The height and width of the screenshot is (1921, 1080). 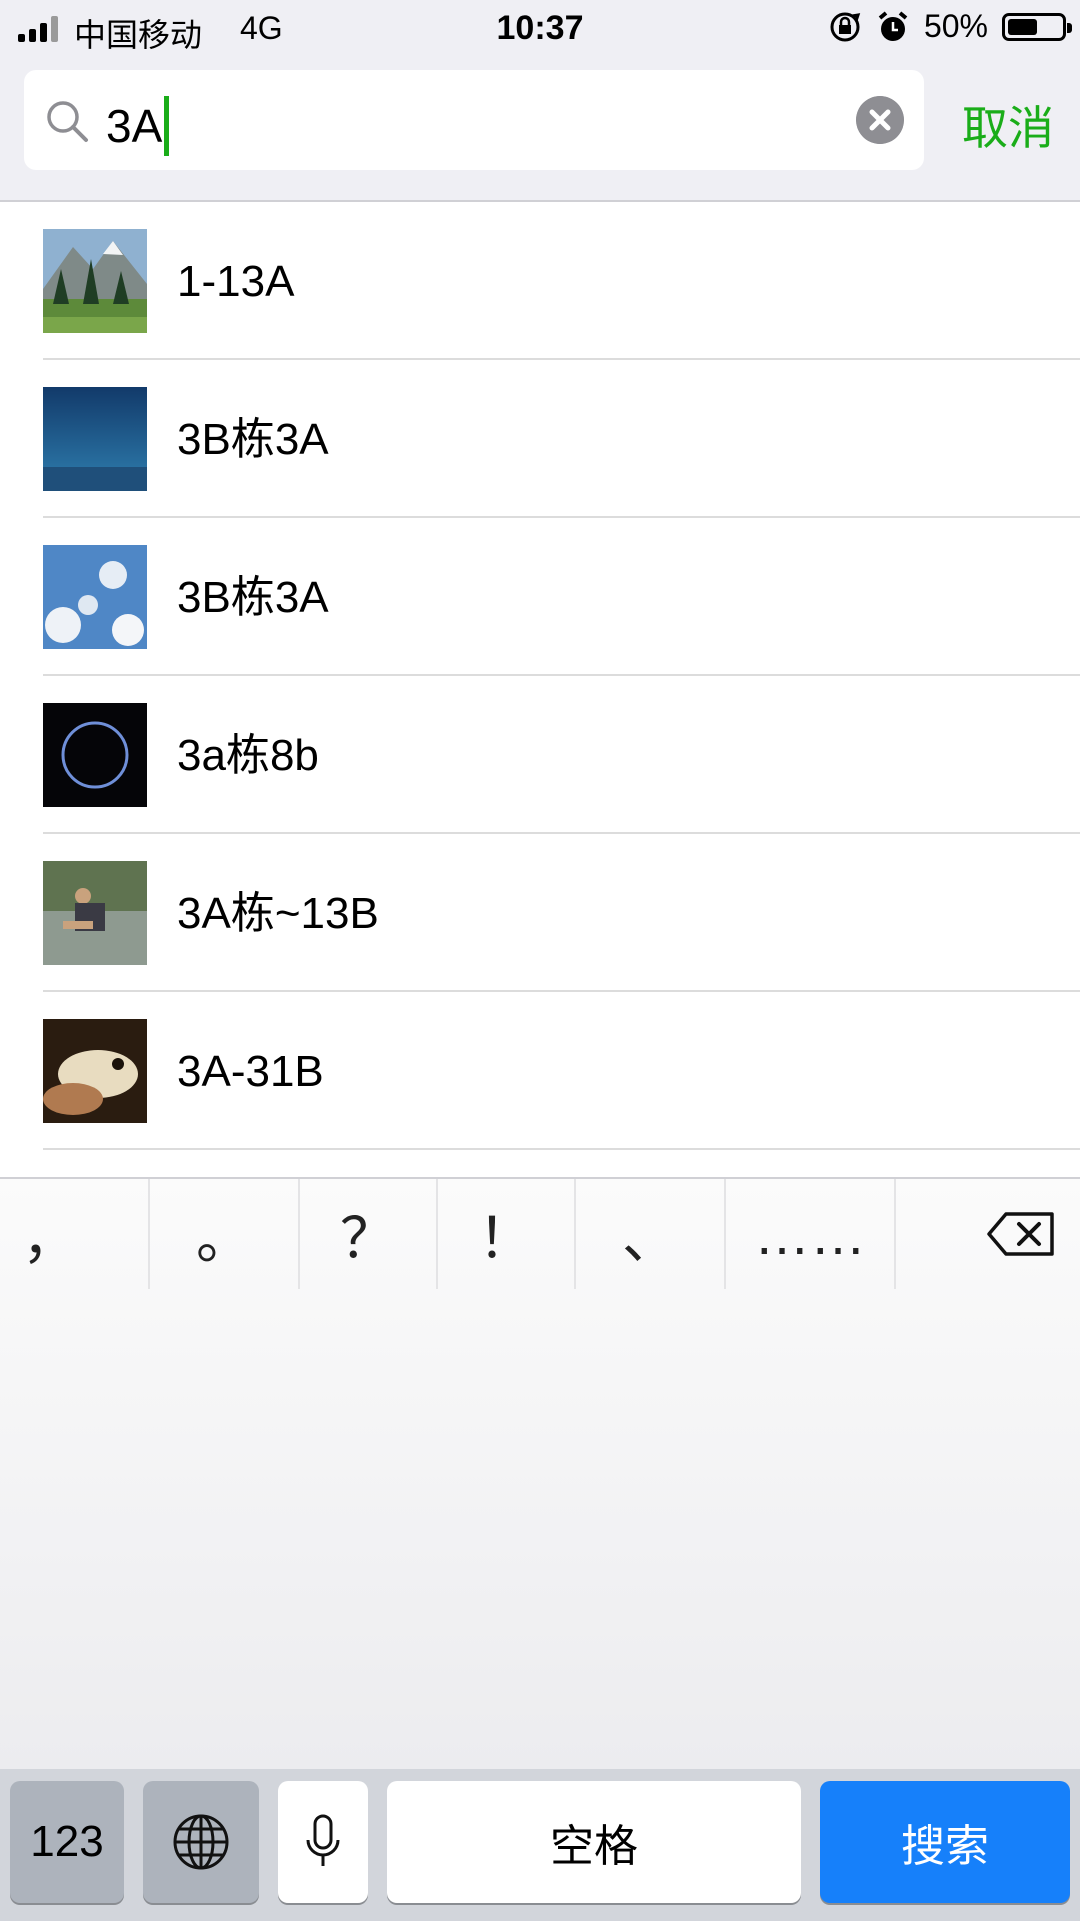 I want to click on contact-name: 3A栋~13B, so click(x=278, y=913).